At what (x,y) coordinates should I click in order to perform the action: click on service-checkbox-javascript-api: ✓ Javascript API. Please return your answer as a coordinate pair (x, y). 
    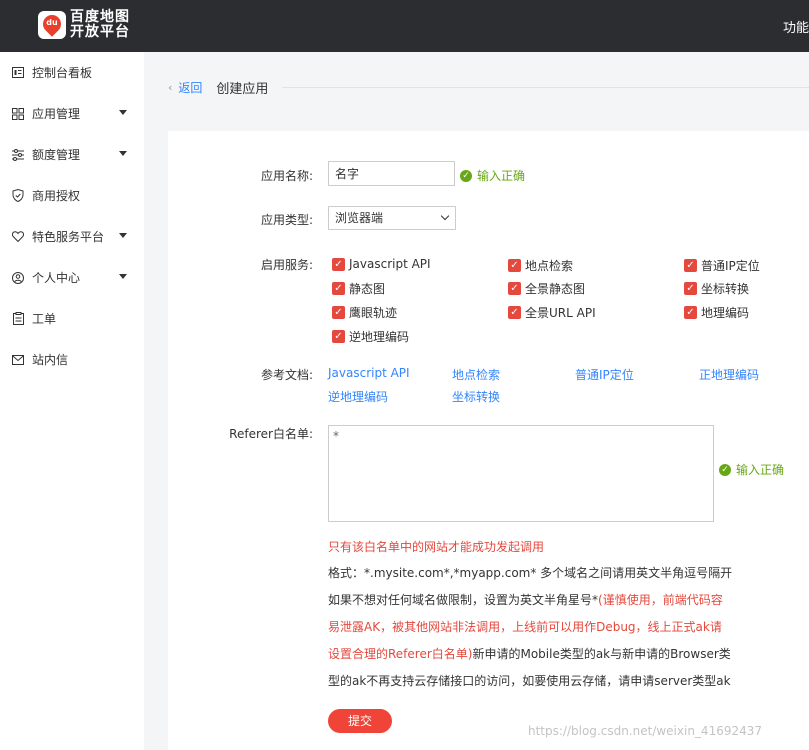
    Looking at the image, I should click on (381, 264).